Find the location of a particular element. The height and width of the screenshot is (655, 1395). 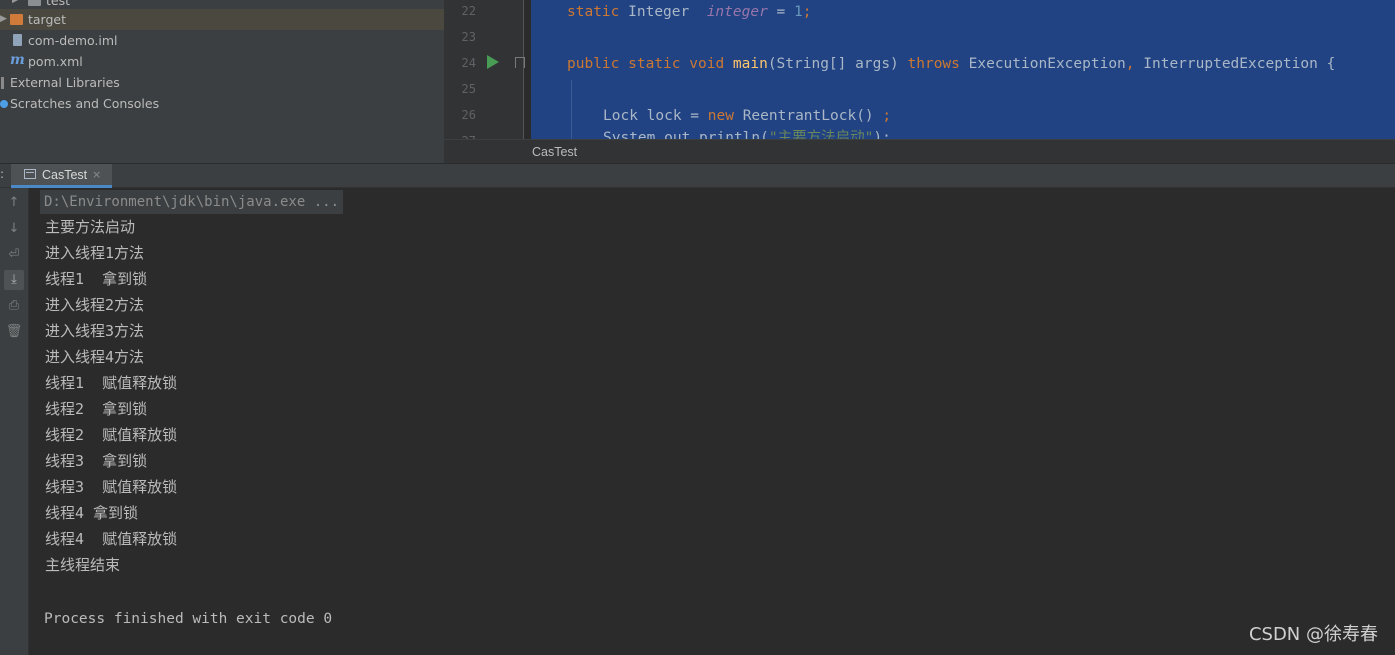

close-icon: × is located at coordinates (96, 175).